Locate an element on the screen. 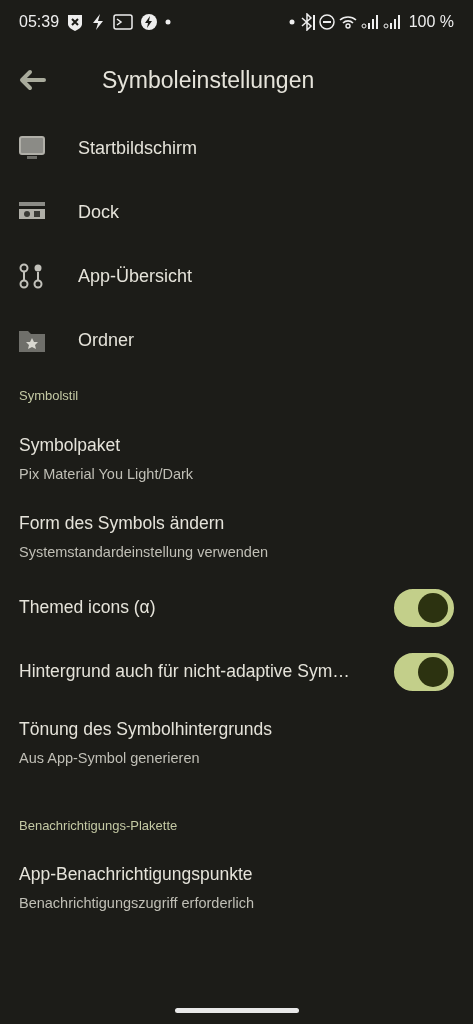 The height and width of the screenshot is (1024, 473). battery-text: 100 % is located at coordinates (431, 22).